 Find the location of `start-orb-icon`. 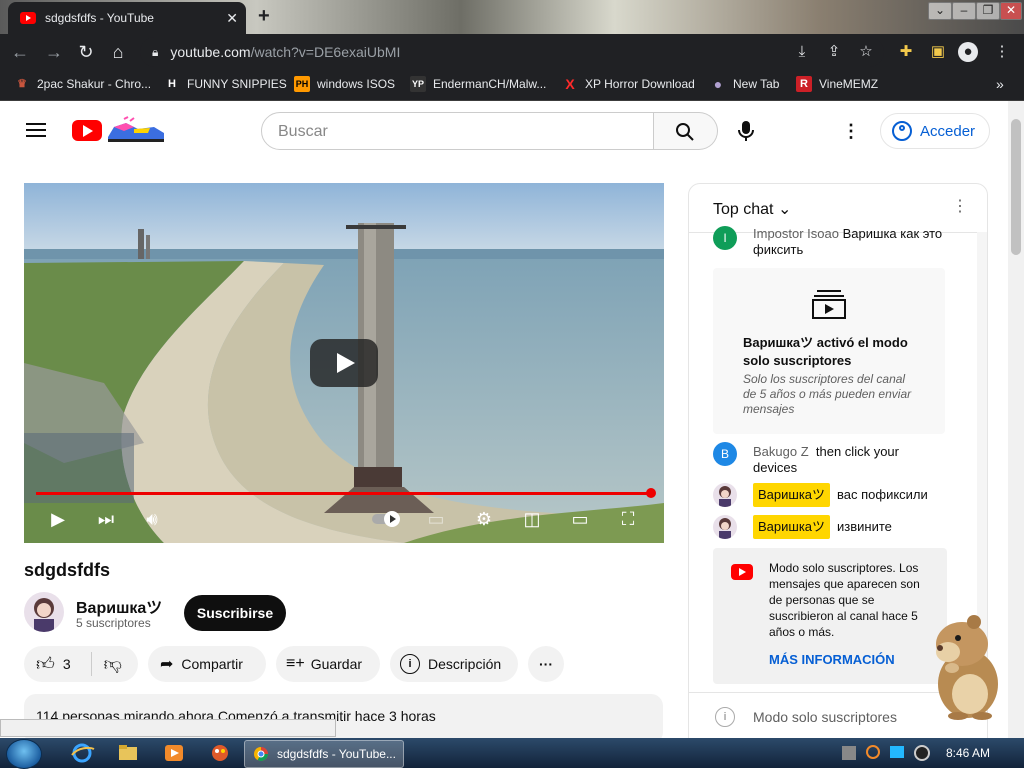

start-orb-icon is located at coordinates (24, 754).